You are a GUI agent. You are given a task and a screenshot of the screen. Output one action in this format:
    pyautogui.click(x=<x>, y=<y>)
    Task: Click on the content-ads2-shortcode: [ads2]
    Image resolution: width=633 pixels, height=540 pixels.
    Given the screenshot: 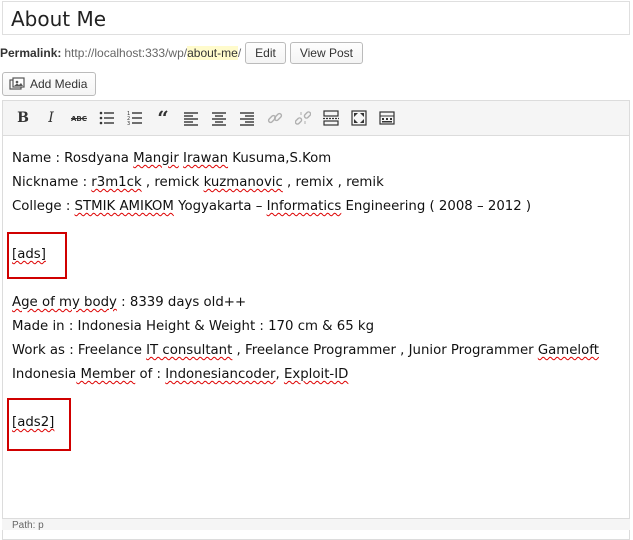 What is the action you would take?
    pyautogui.click(x=33, y=422)
    